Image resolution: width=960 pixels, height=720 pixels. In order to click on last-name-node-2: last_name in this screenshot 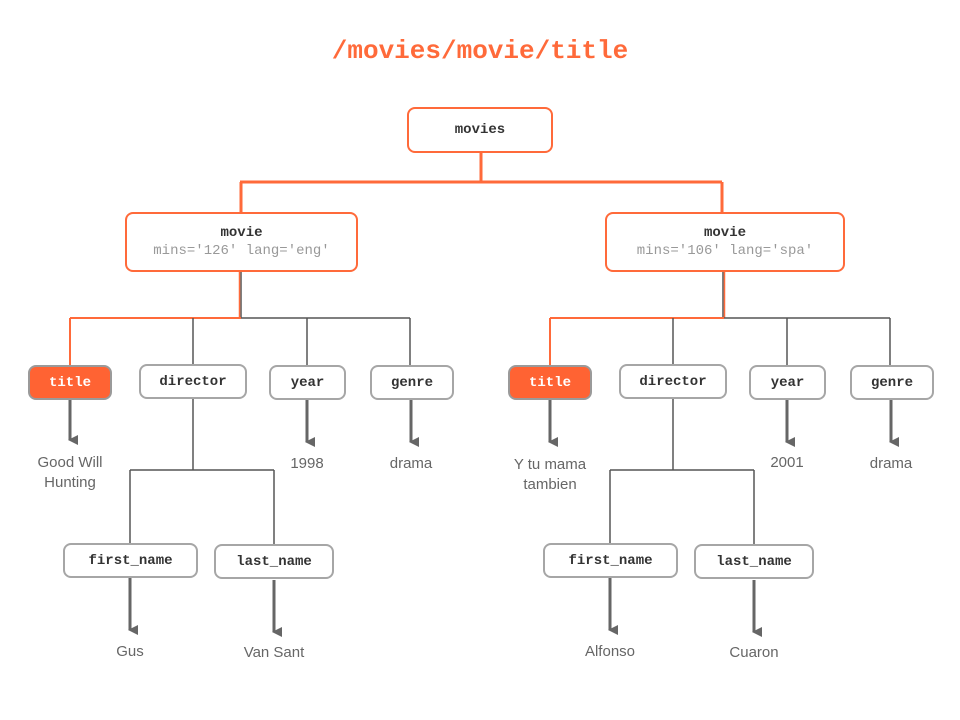, I will do `click(754, 561)`.